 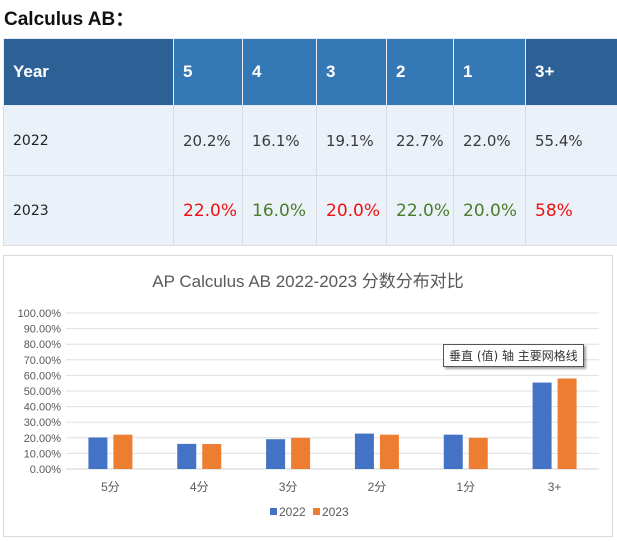 What do you see at coordinates (43, 392) in the screenshot?
I see `y-tick-label: 50.00%` at bounding box center [43, 392].